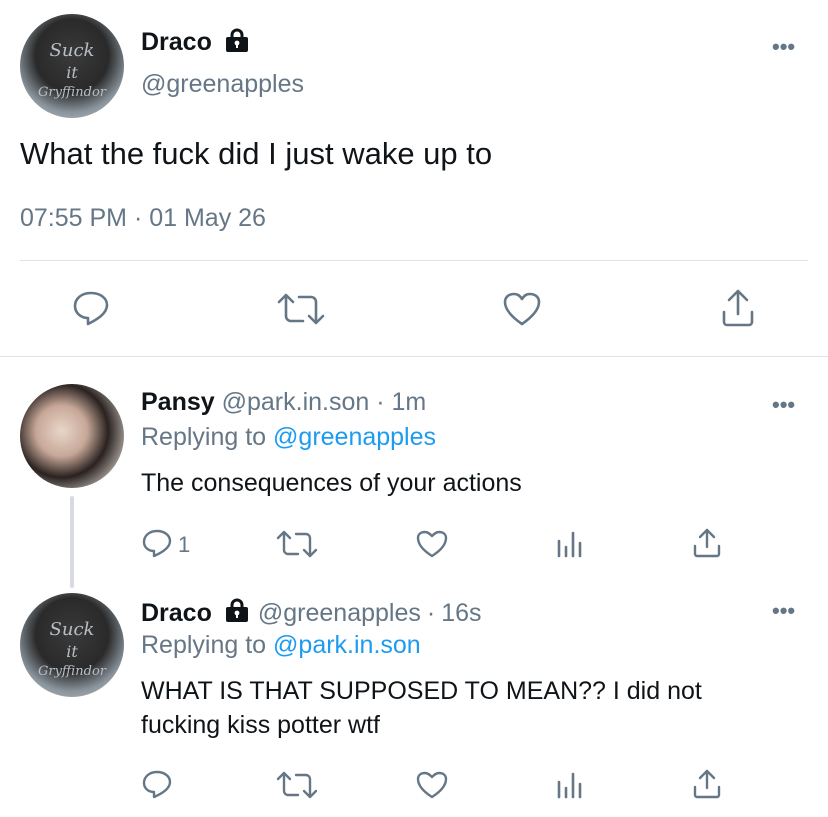 This screenshot has height=817, width=828. I want to click on replying-to-link: @park.in.son, so click(347, 645).